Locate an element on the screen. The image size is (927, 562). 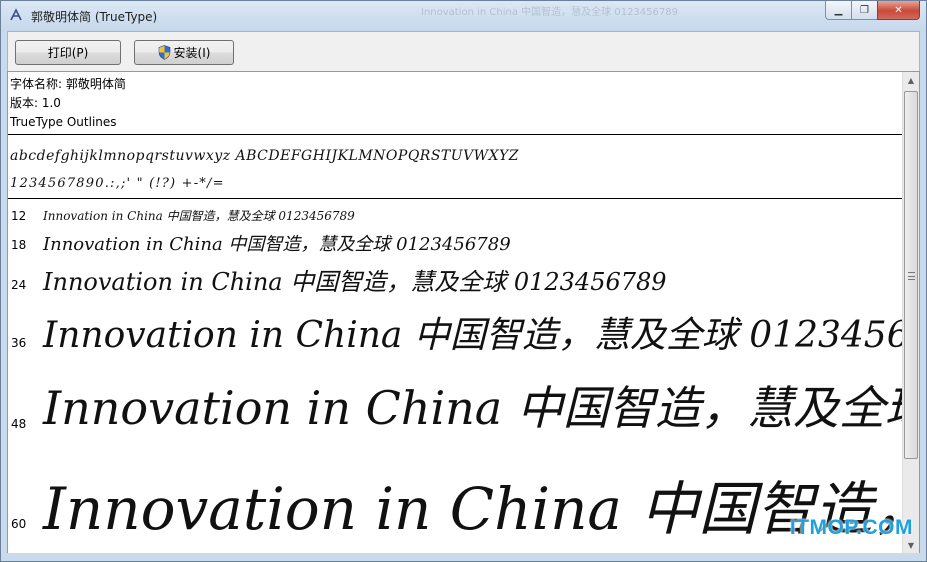
install-button: 安装(I) is located at coordinates (184, 52).